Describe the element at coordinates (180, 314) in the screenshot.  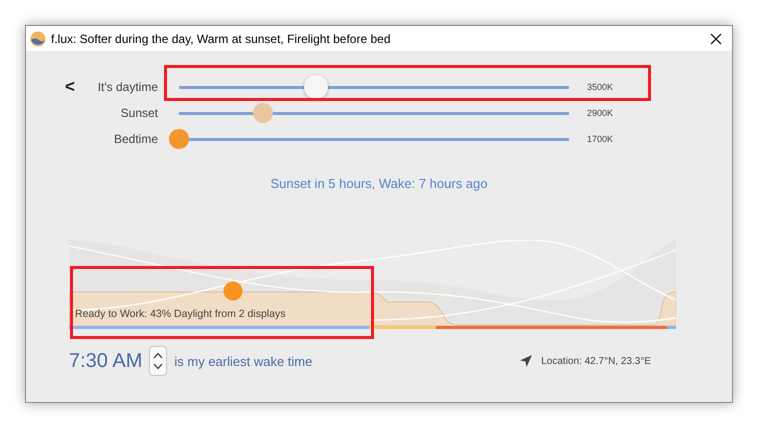
I see `timeline-caption: Ready to Work: 43% Daylight from 2 displays` at that location.